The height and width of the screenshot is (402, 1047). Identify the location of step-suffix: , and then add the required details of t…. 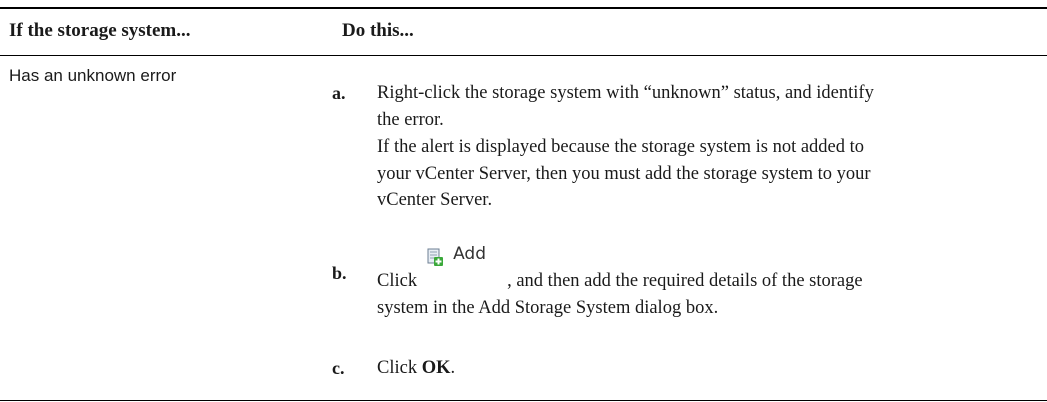
(685, 281).